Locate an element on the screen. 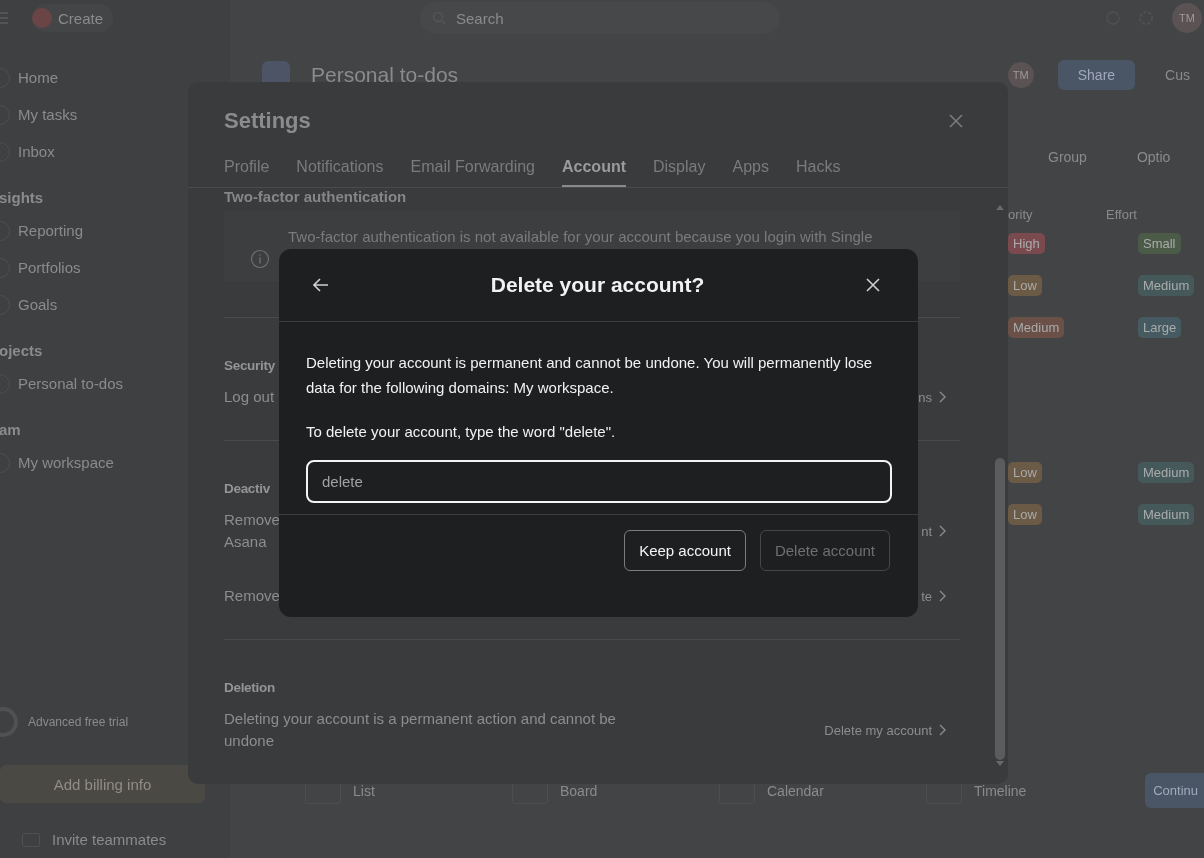 Image resolution: width=1204 pixels, height=858 pixels. view-option: Timeline is located at coordinates (1000, 790).